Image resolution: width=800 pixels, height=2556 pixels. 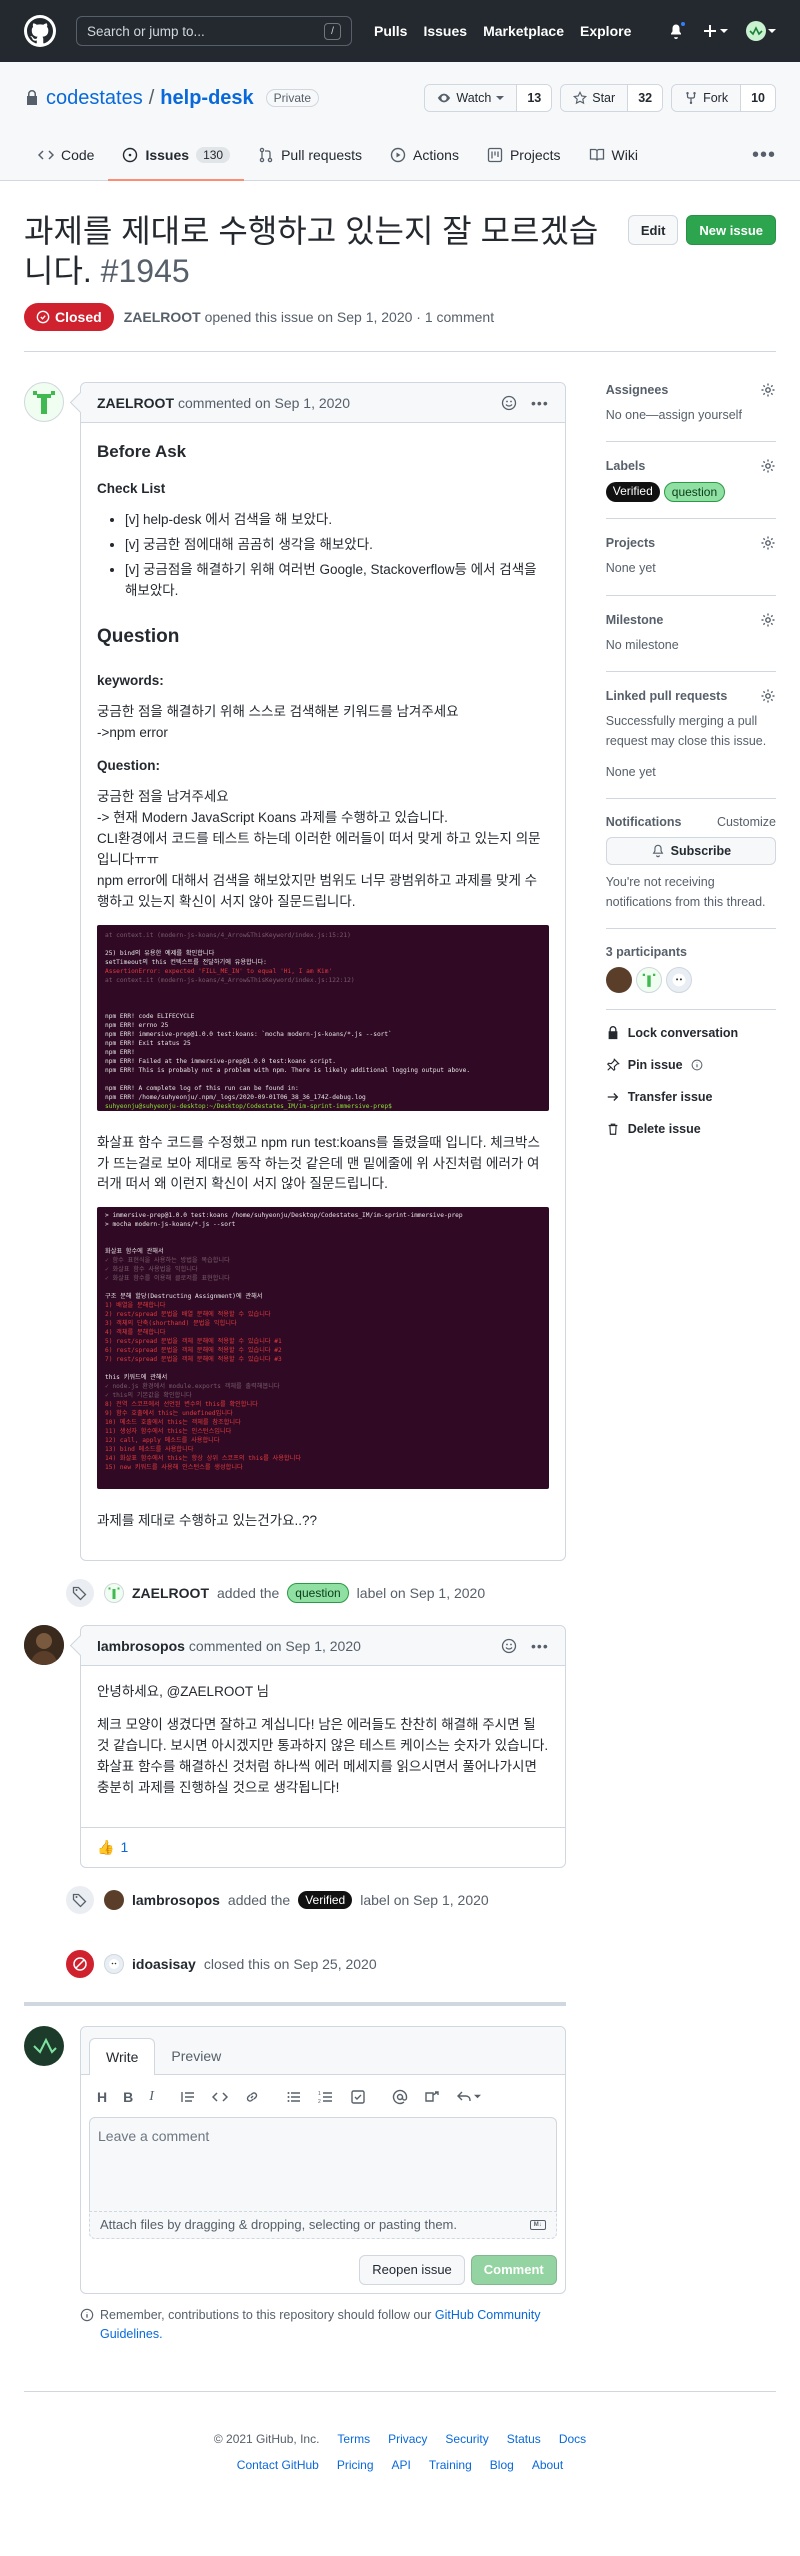 I want to click on github-logo-icon, so click(x=40, y=31).